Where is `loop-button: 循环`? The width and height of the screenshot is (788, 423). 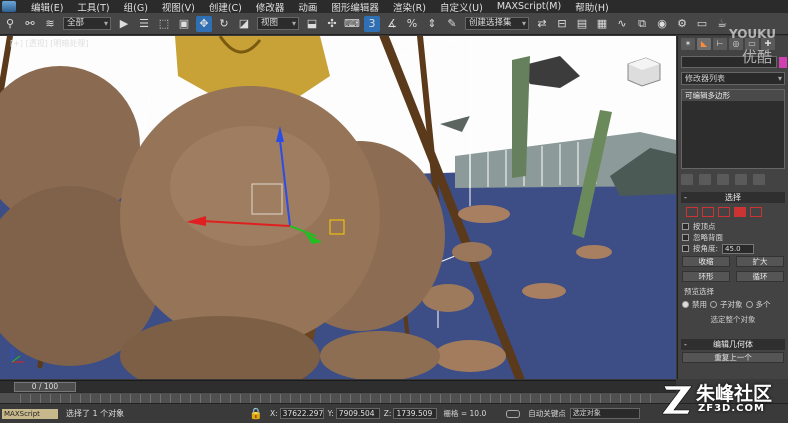 loop-button: 循环 is located at coordinates (760, 276).